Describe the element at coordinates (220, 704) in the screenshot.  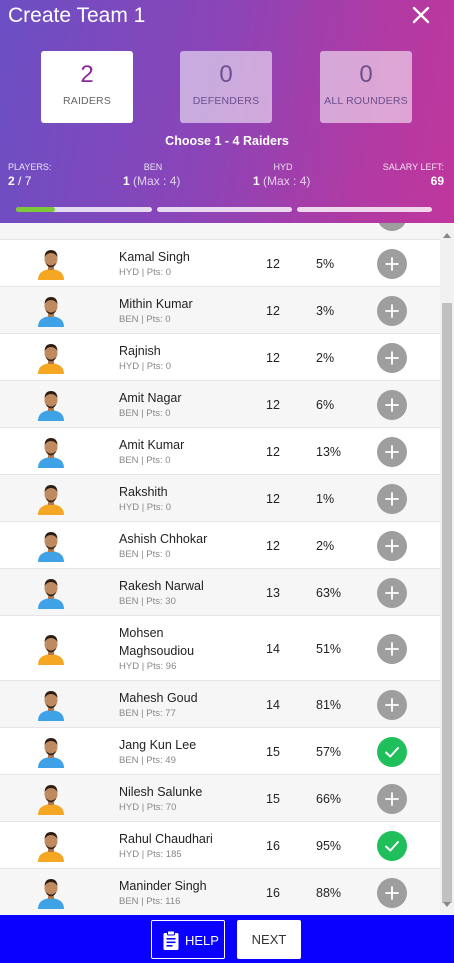
I see `player-row: Mahesh Goud BEN | Pts: 77 14 81%` at that location.